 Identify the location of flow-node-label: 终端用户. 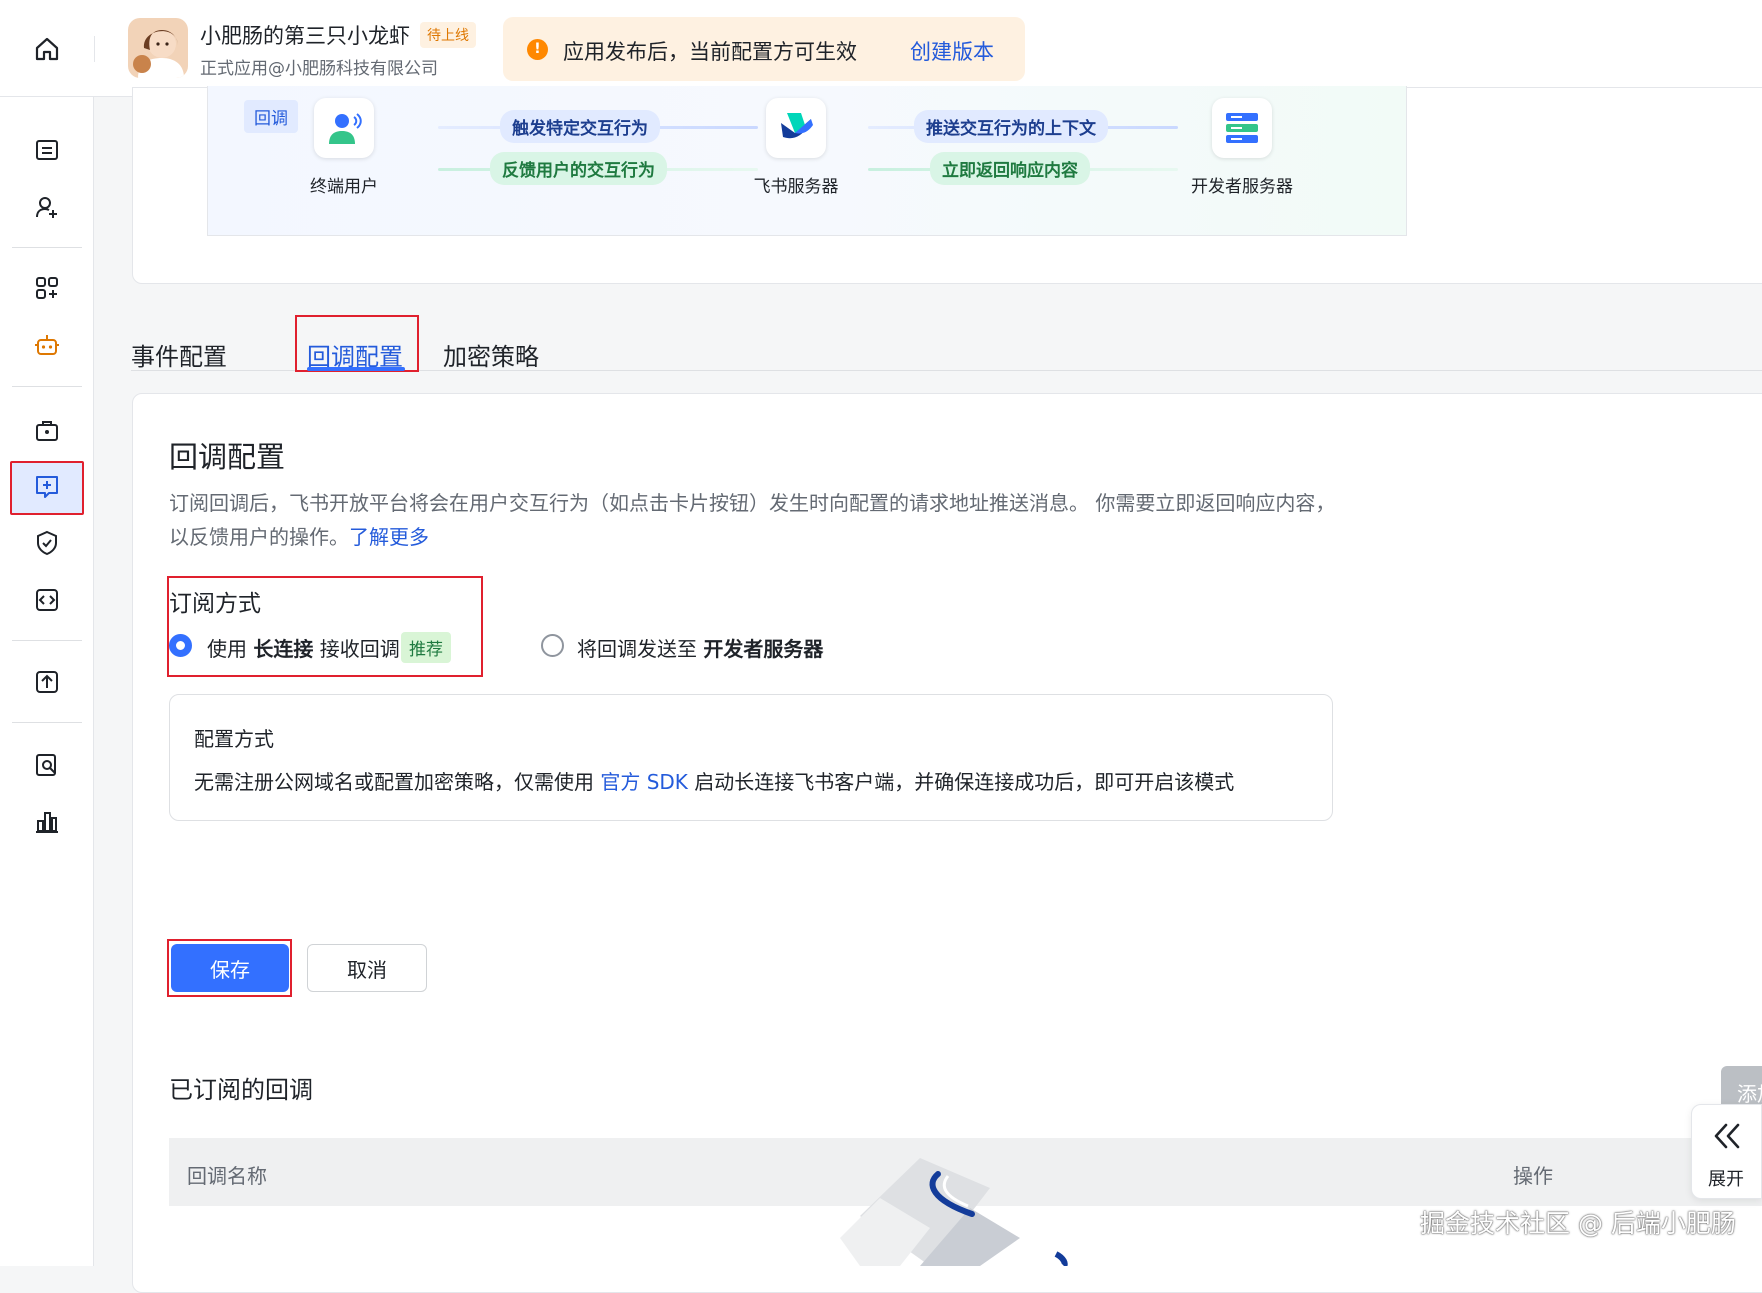
(344, 187).